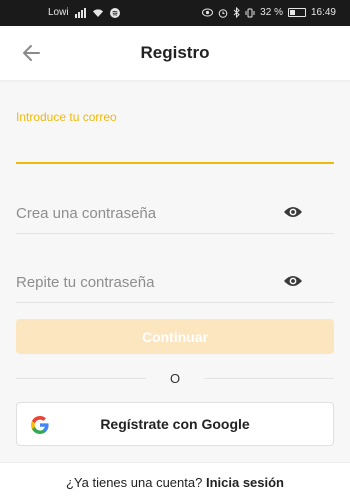  I want to click on login-prompt: ¿Ya tienes una cuenta? Inicia sesión, so click(175, 482).